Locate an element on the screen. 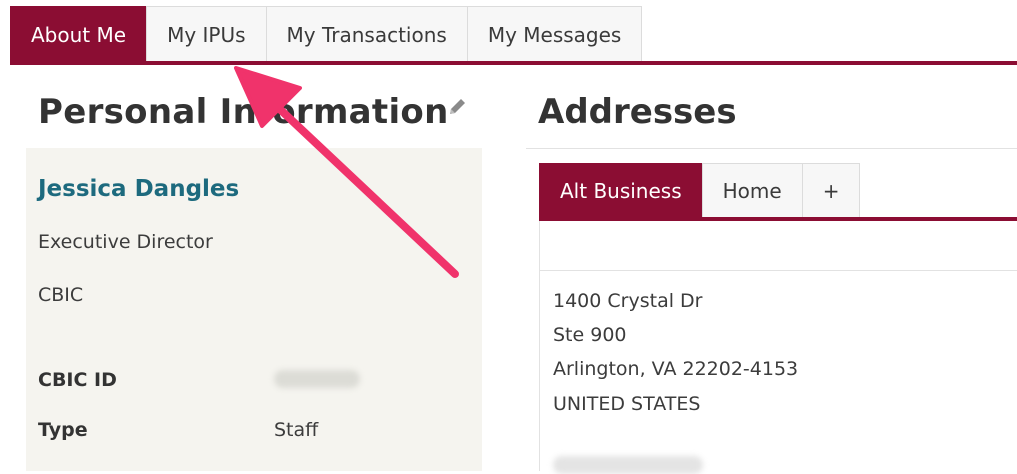 The width and height of the screenshot is (1017, 474). personal-info-title: Personal Information is located at coordinates (243, 112).